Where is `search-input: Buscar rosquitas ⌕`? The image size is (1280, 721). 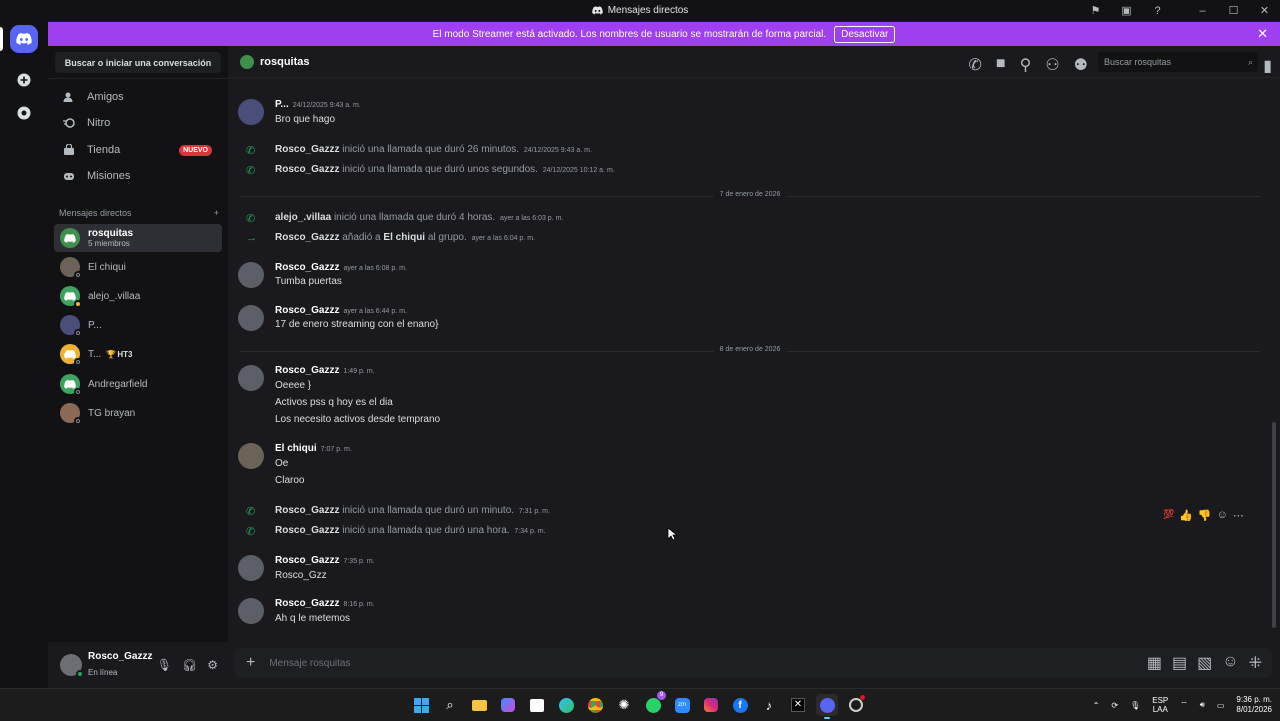
search-input: Buscar rosquitas ⌕ is located at coordinates (1178, 62).